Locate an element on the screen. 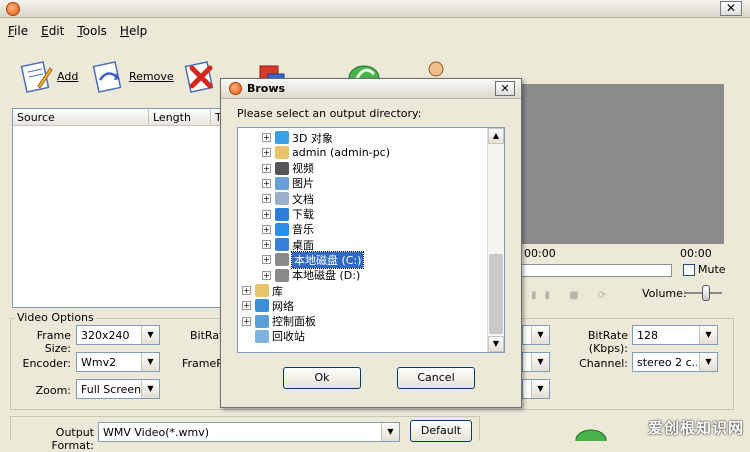  audio-bitrate-select: 128 ▼ is located at coordinates (675, 335).